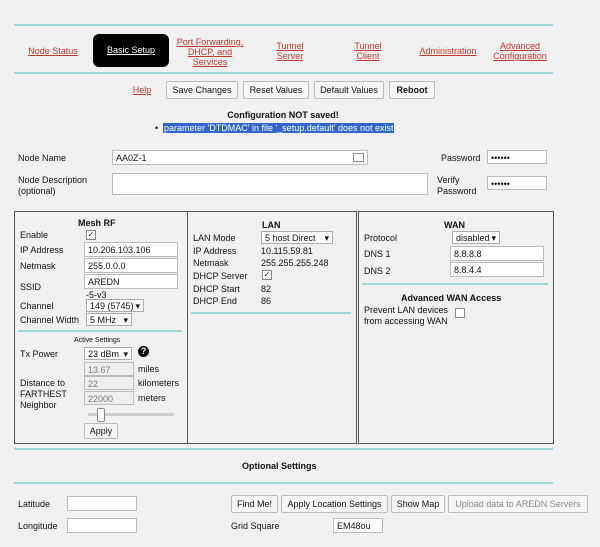  Describe the element at coordinates (115, 305) in the screenshot. I see `mesh-channel-select: 149 (5745)` at that location.